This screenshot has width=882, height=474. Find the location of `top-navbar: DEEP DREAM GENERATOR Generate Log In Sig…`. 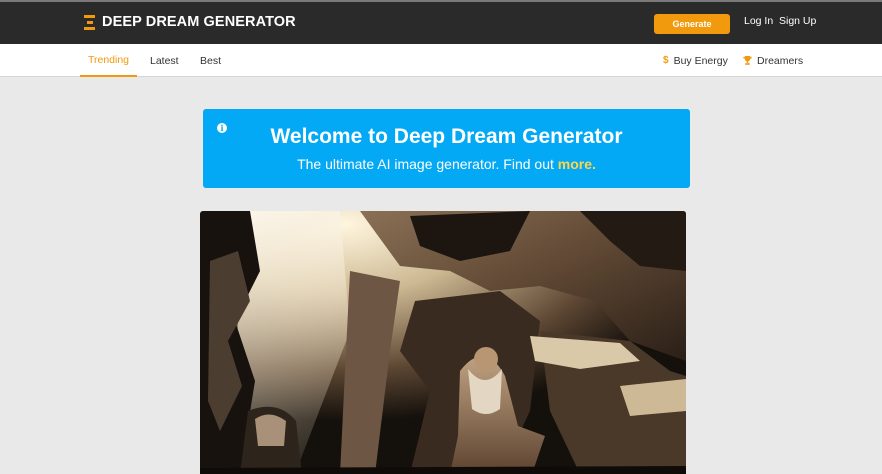

top-navbar: DEEP DREAM GENERATOR Generate Log In Sig… is located at coordinates (441, 22).